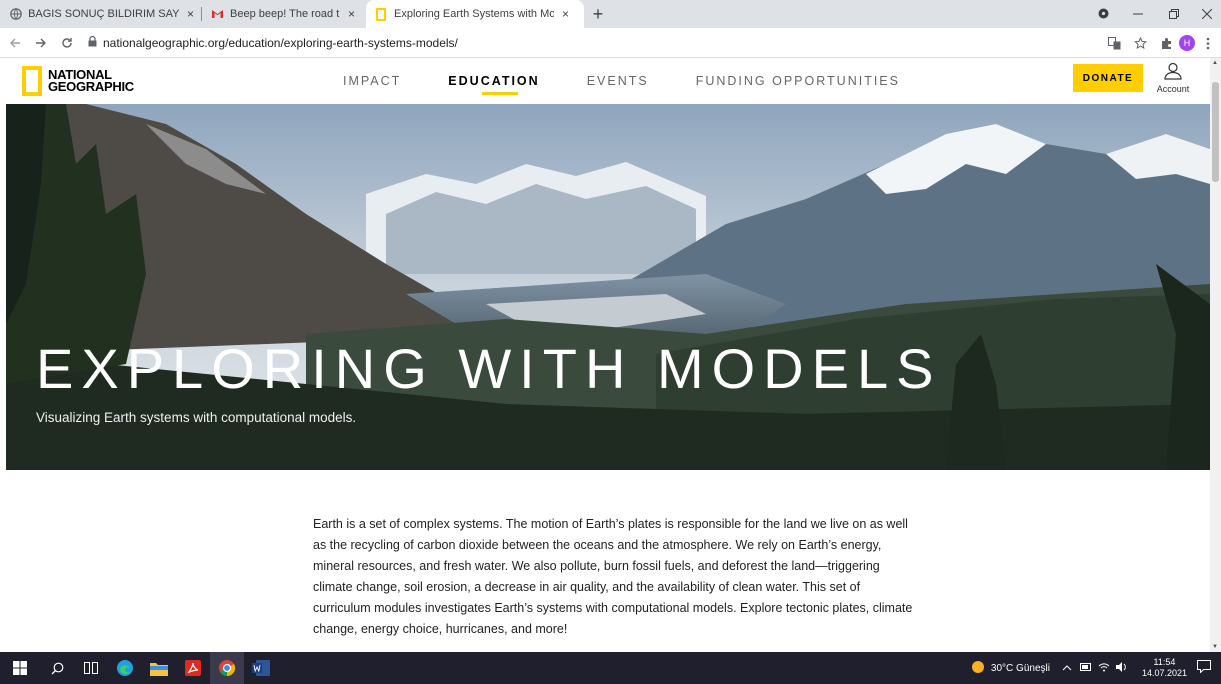 This screenshot has height=684, width=1221. Describe the element at coordinates (1103, 14) in the screenshot. I see `media-icon` at that location.